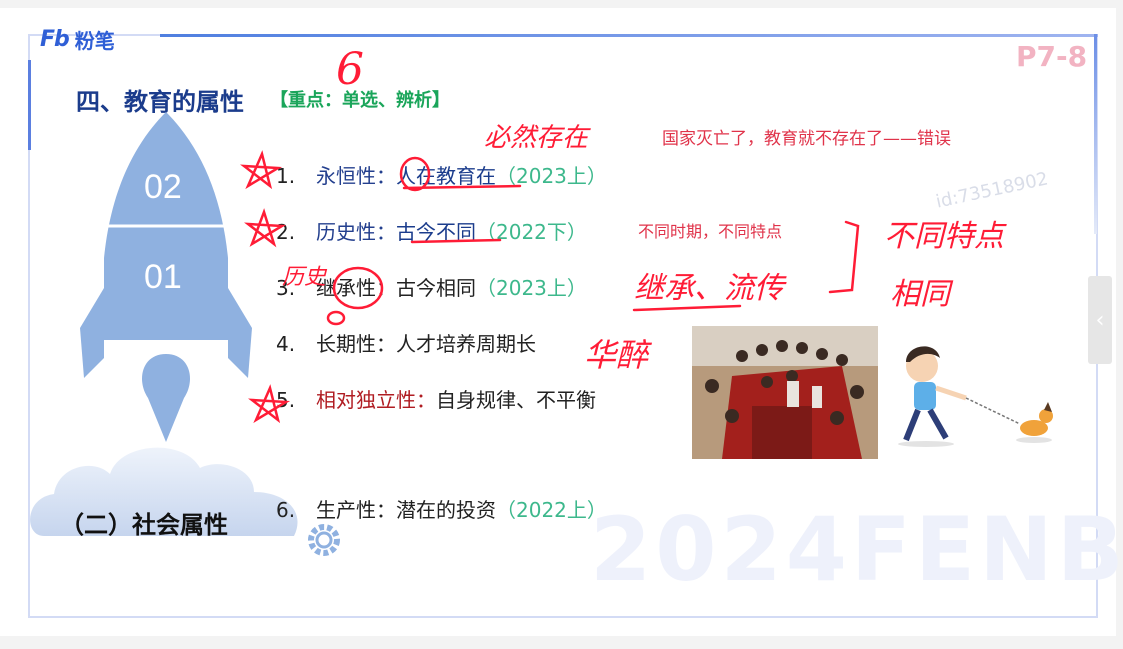 The width and height of the screenshot is (1123, 649). What do you see at coordinates (164, 491) in the screenshot?
I see `cloud-shape` at bounding box center [164, 491].